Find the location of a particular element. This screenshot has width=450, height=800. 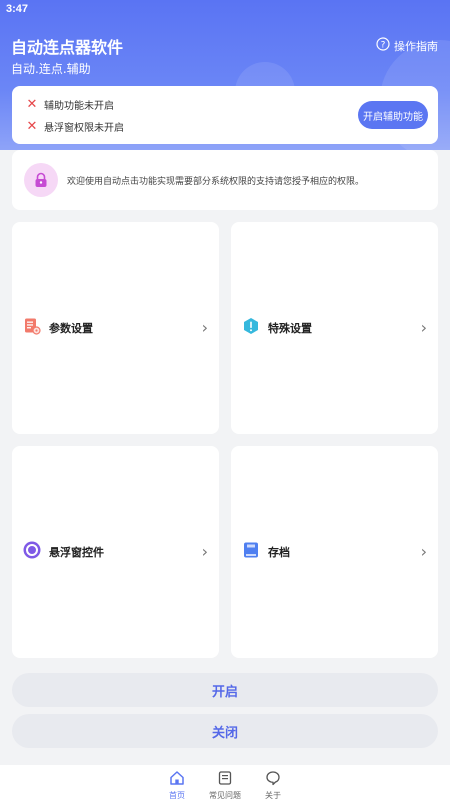

nav-item-faq: 常见问题 is located at coordinates (225, 784).